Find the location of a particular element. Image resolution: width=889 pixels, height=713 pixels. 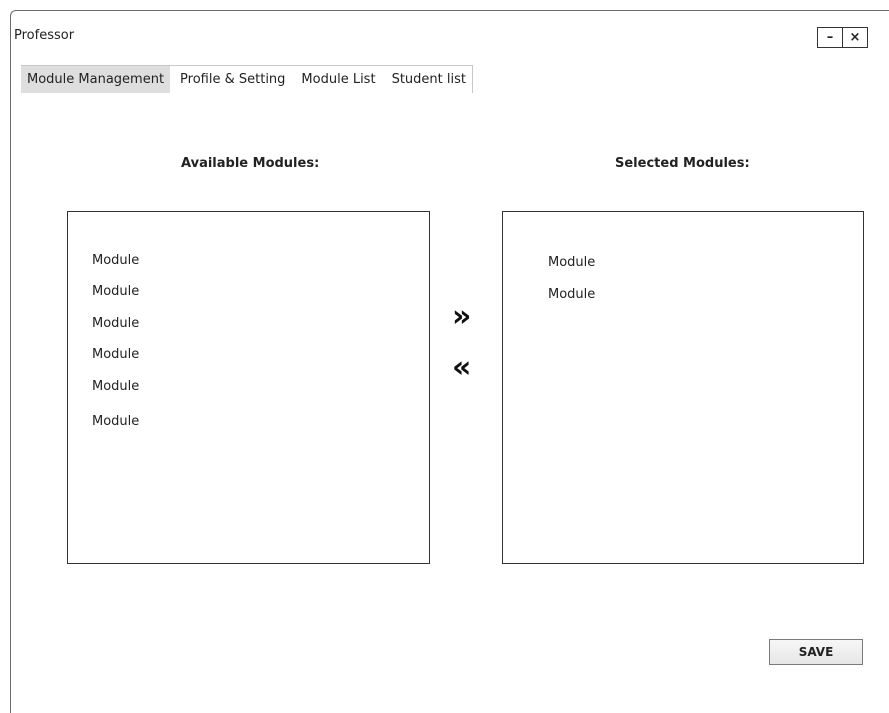

save-button: SAVE is located at coordinates (816, 652).